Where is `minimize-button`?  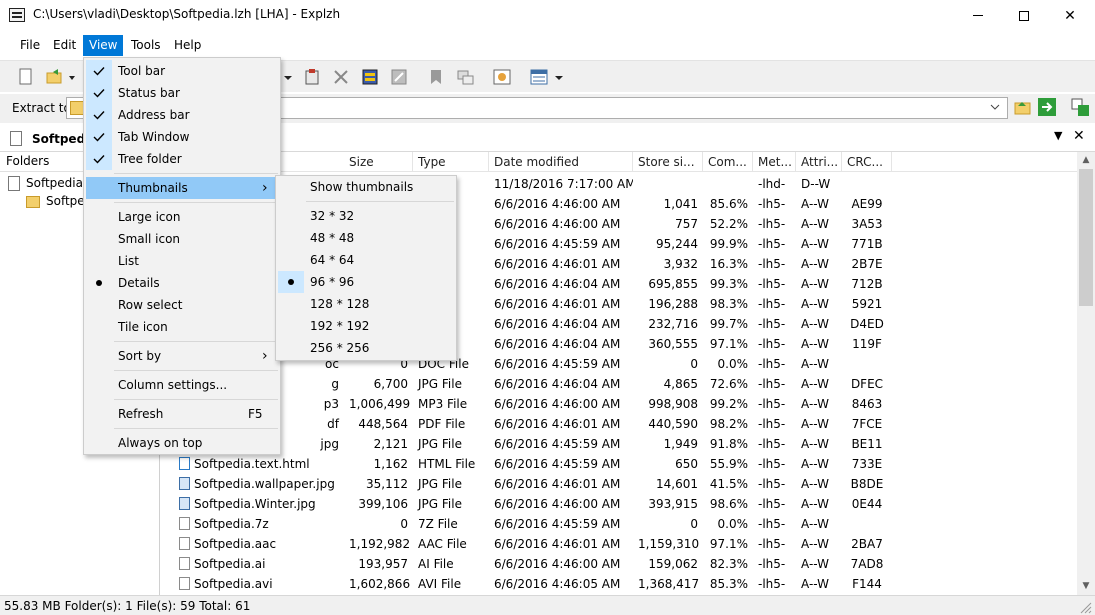 minimize-button is located at coordinates (978, 15).